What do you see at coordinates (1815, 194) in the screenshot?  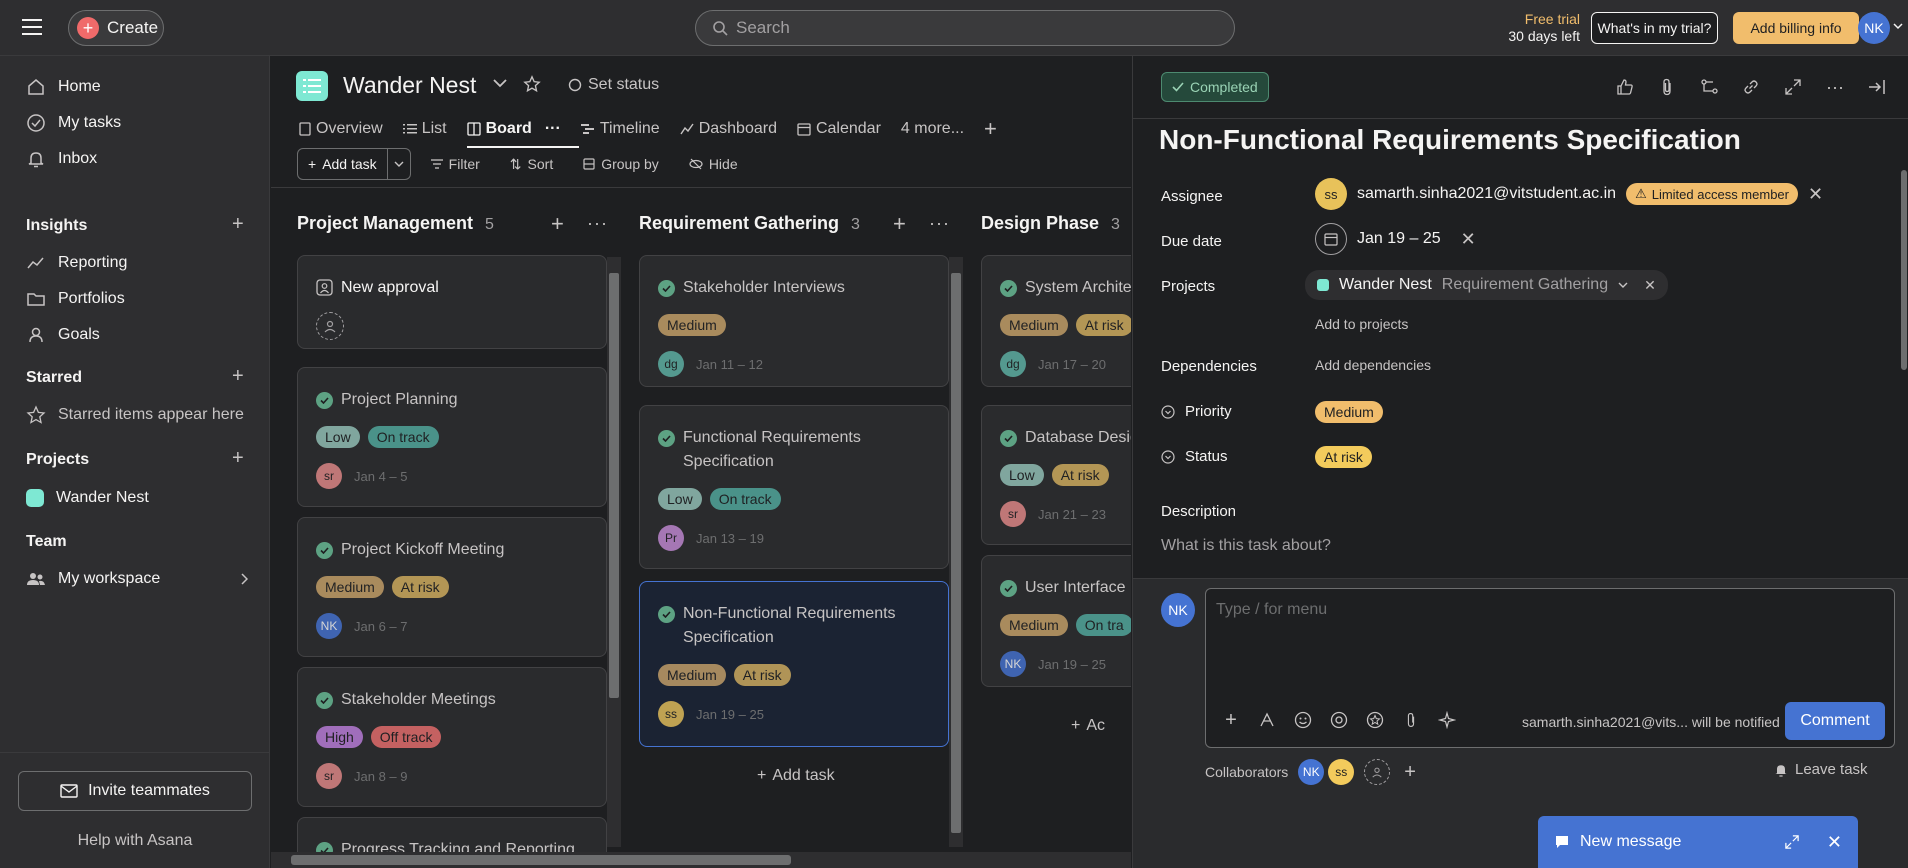 I see `remove-assignee-icon: ✕` at bounding box center [1815, 194].